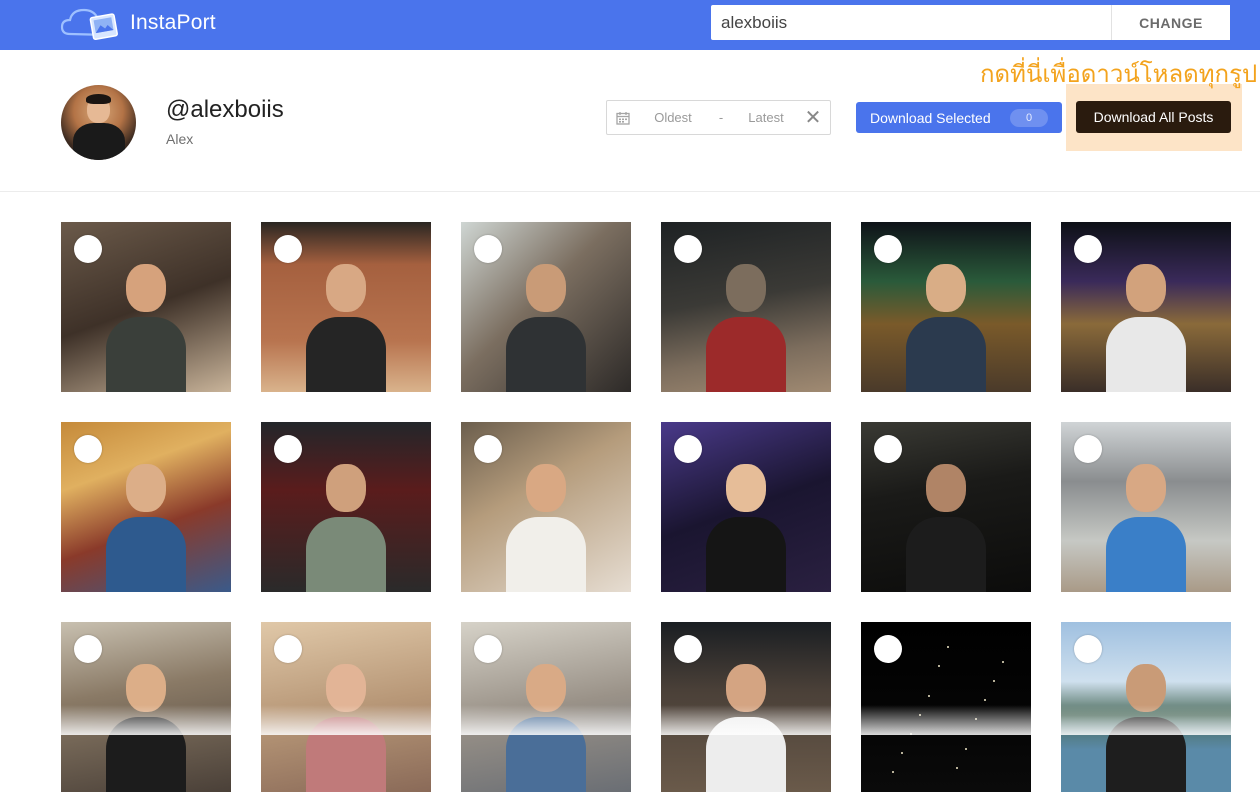 This screenshot has width=1260, height=792. Describe the element at coordinates (91, 23) in the screenshot. I see `cloud-photo-icon` at that location.